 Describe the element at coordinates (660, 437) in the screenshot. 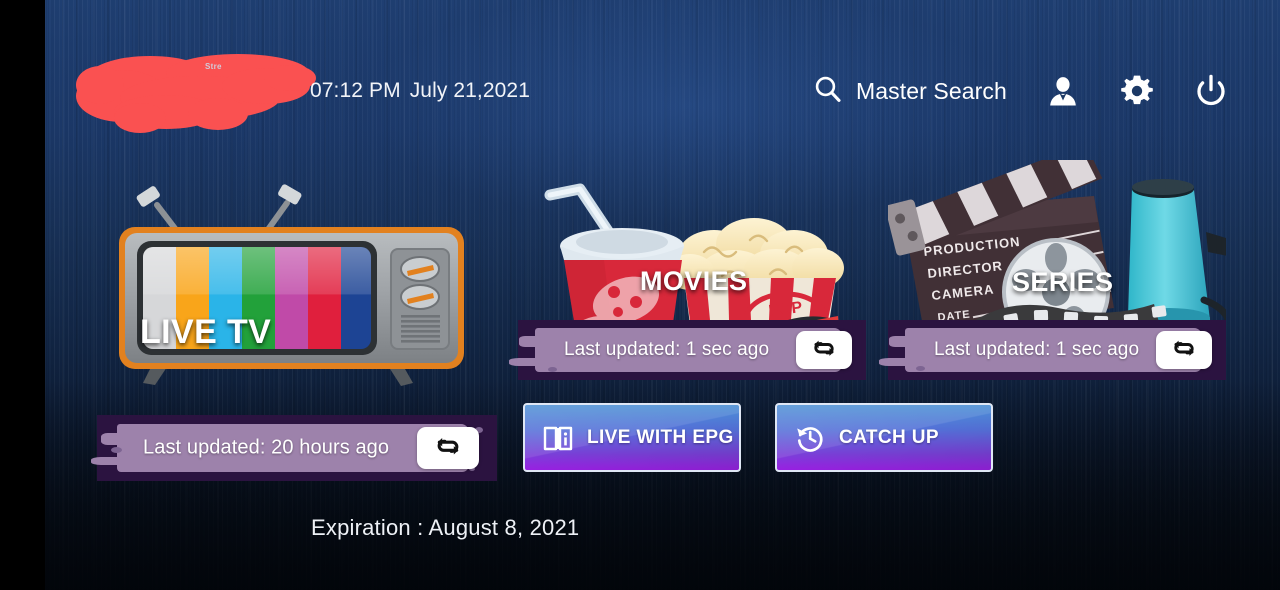

I see `live-with-epg-label: LIVE WITH EPG` at that location.